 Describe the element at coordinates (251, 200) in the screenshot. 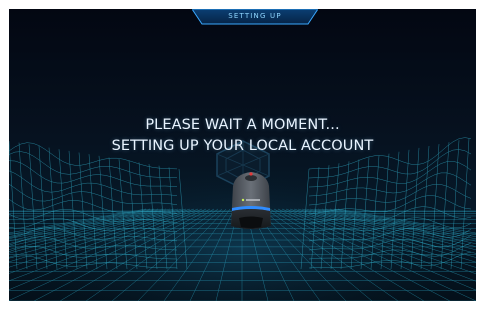

I see `hub-device-icon` at that location.